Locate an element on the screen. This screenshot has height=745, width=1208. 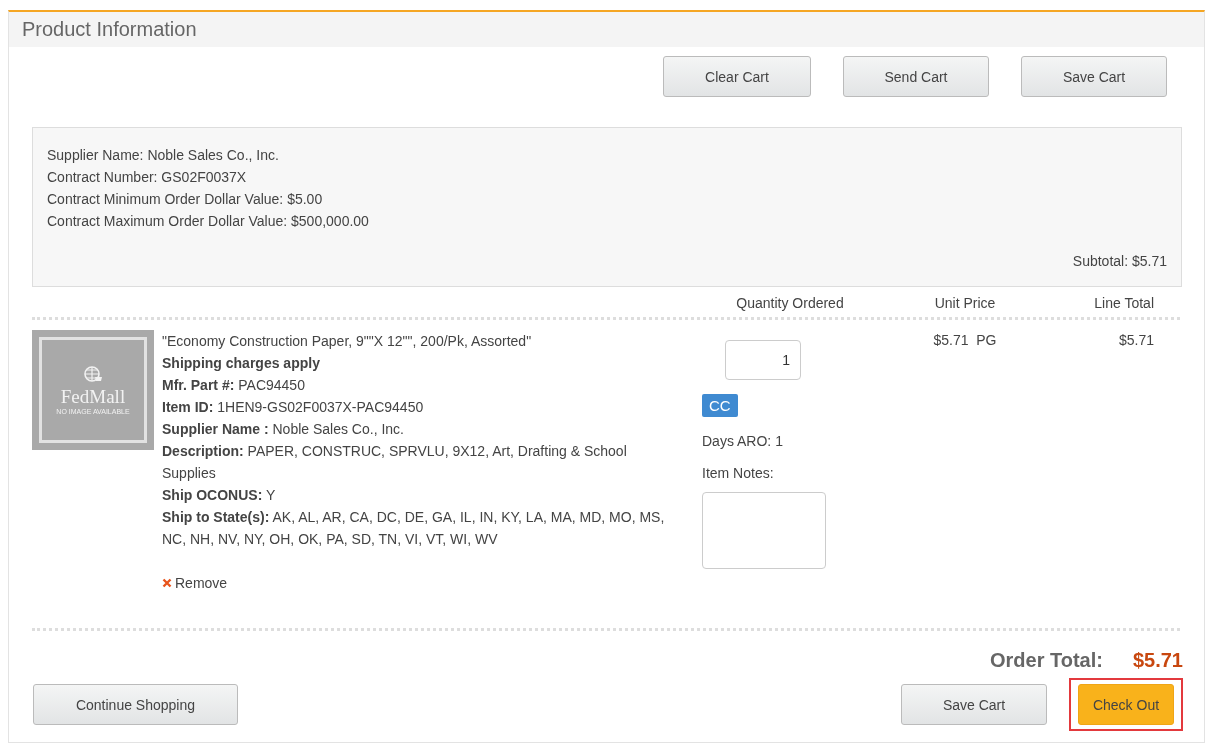
panel-title: Product Information is located at coordinates (109, 29).